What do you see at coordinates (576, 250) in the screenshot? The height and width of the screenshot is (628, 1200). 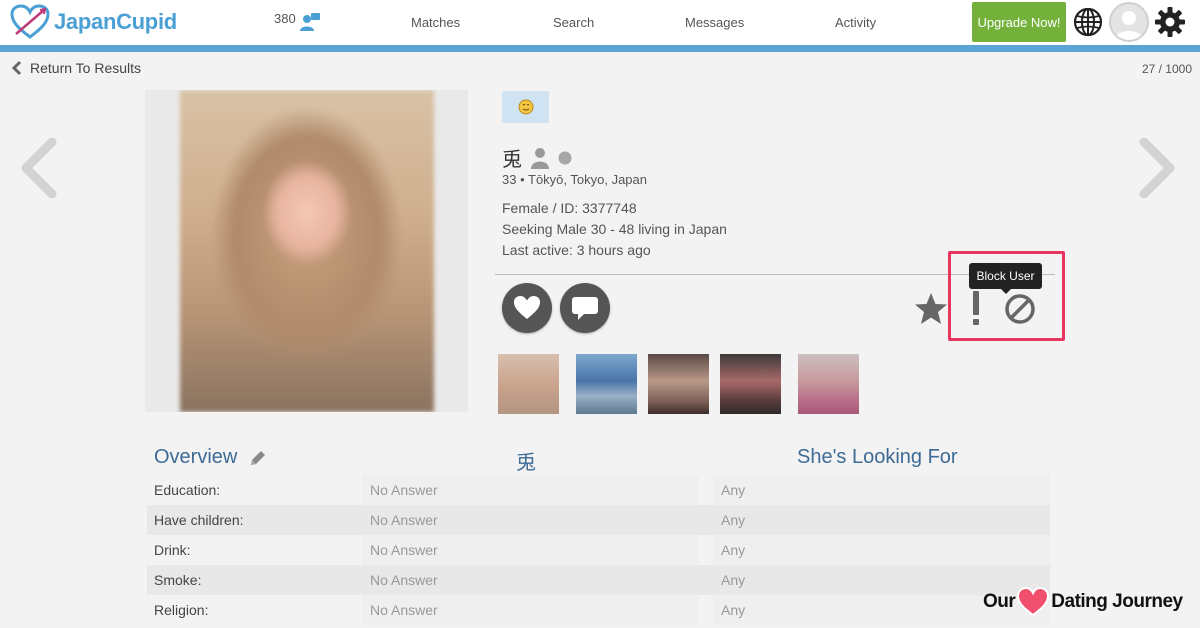 I see `profile-last-active: Last active: 3 hours ago` at bounding box center [576, 250].